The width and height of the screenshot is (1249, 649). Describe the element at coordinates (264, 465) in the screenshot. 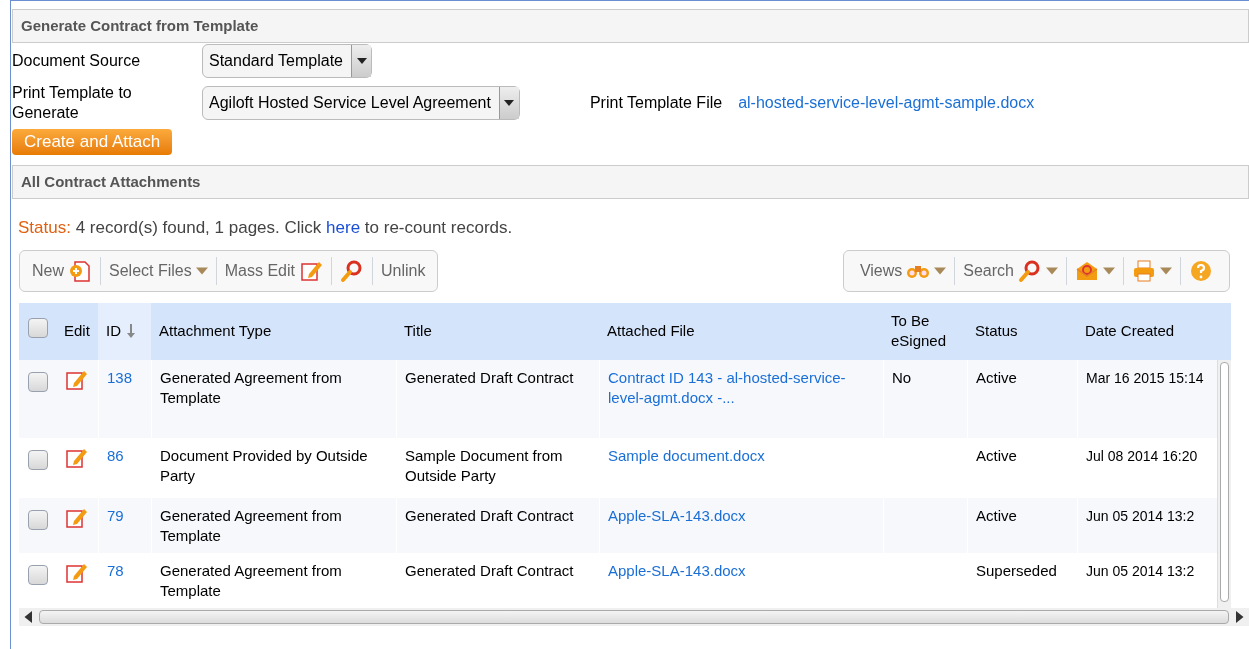

I see `table-cell-text: Document Provided by Outside Party` at that location.